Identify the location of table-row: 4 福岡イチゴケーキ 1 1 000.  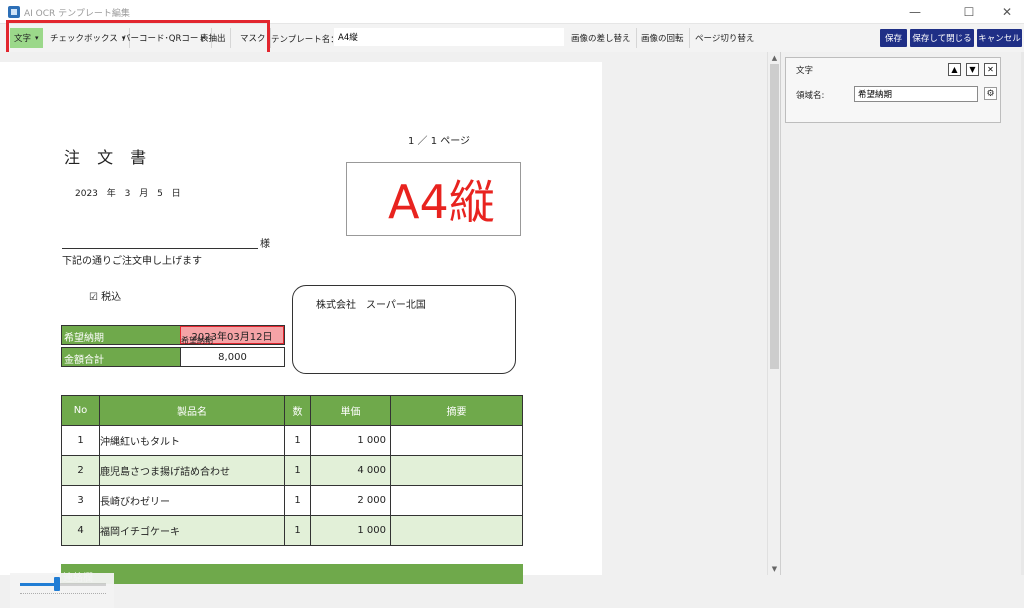
(292, 530).